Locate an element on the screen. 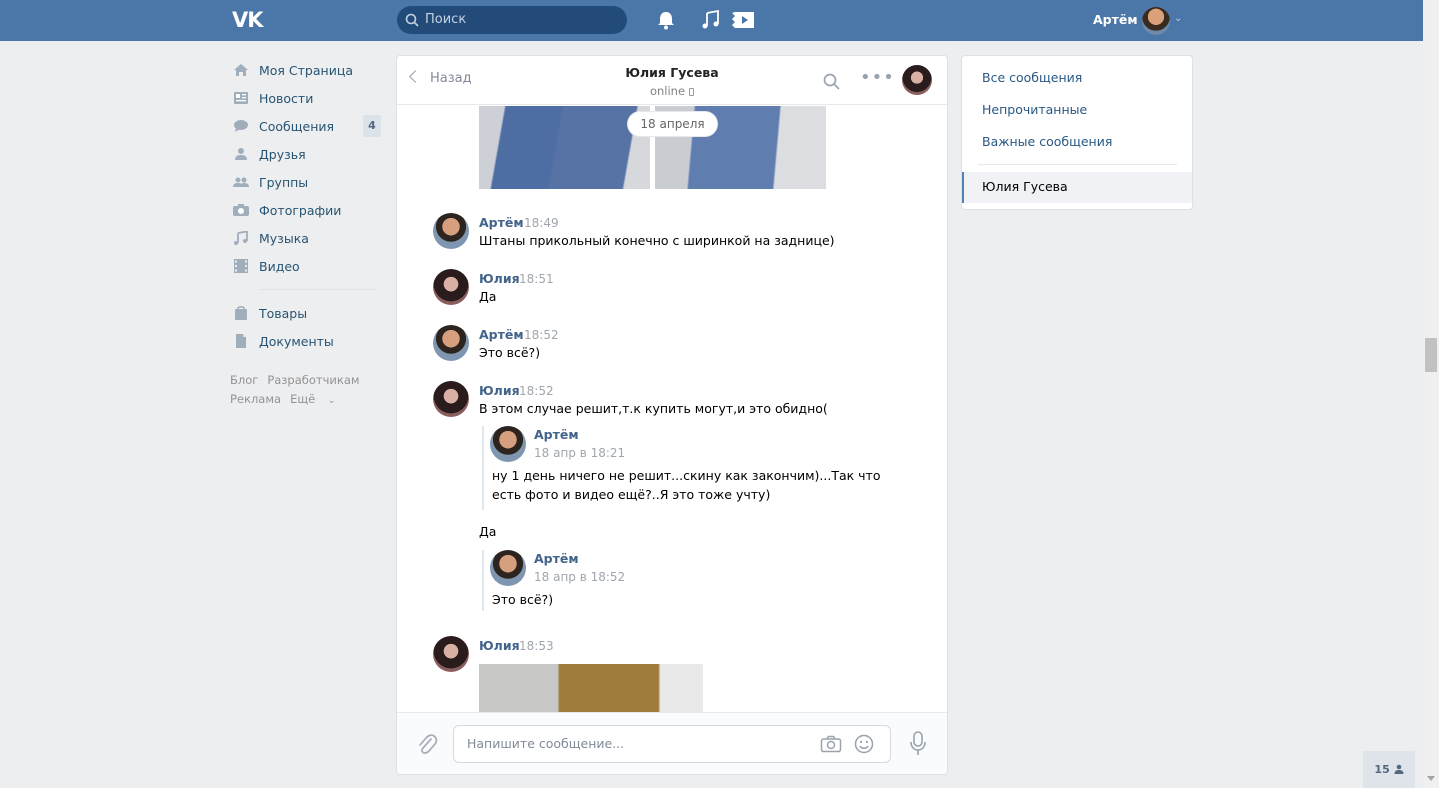 The height and width of the screenshot is (788, 1439). nav-item-groups: Группы is located at coordinates (305, 182).